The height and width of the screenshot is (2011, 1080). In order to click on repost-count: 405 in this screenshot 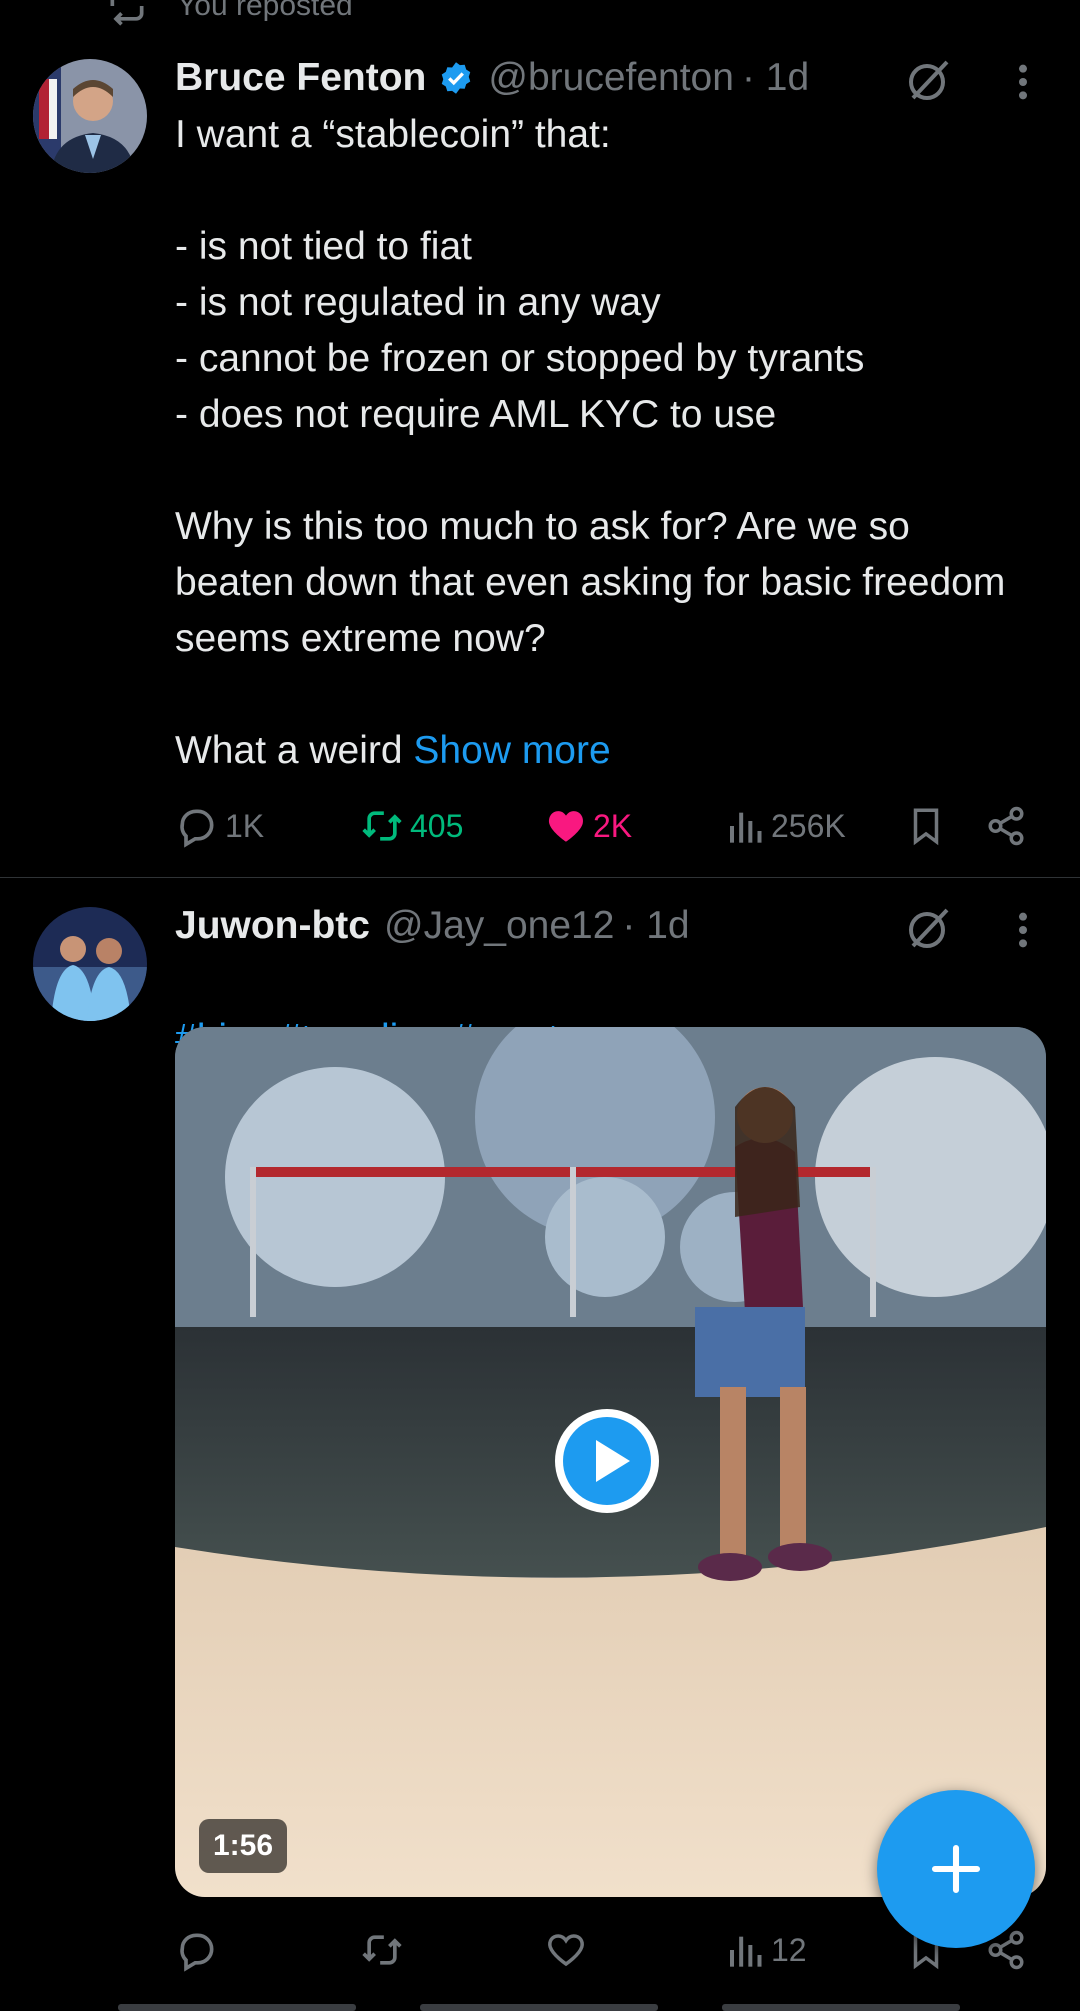, I will do `click(437, 825)`.